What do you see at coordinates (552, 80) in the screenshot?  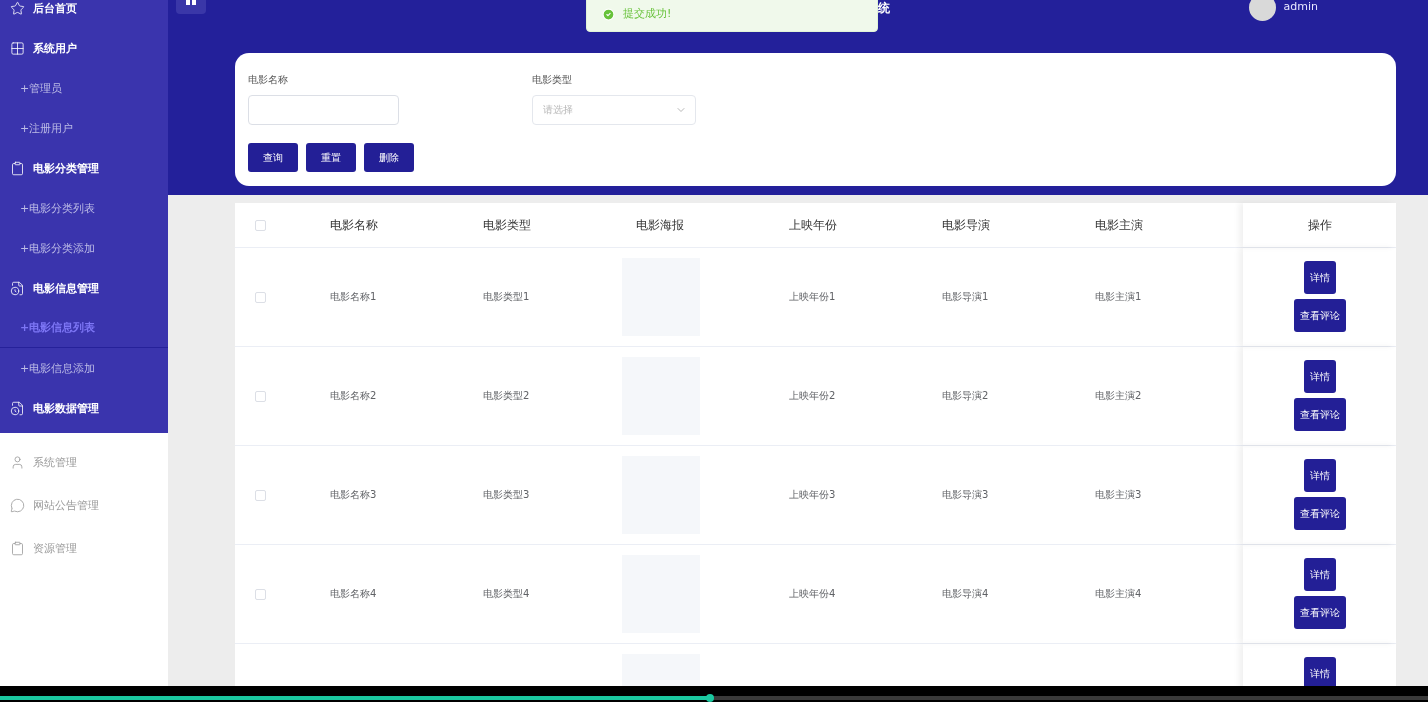 I see `field-label: 电影类型` at bounding box center [552, 80].